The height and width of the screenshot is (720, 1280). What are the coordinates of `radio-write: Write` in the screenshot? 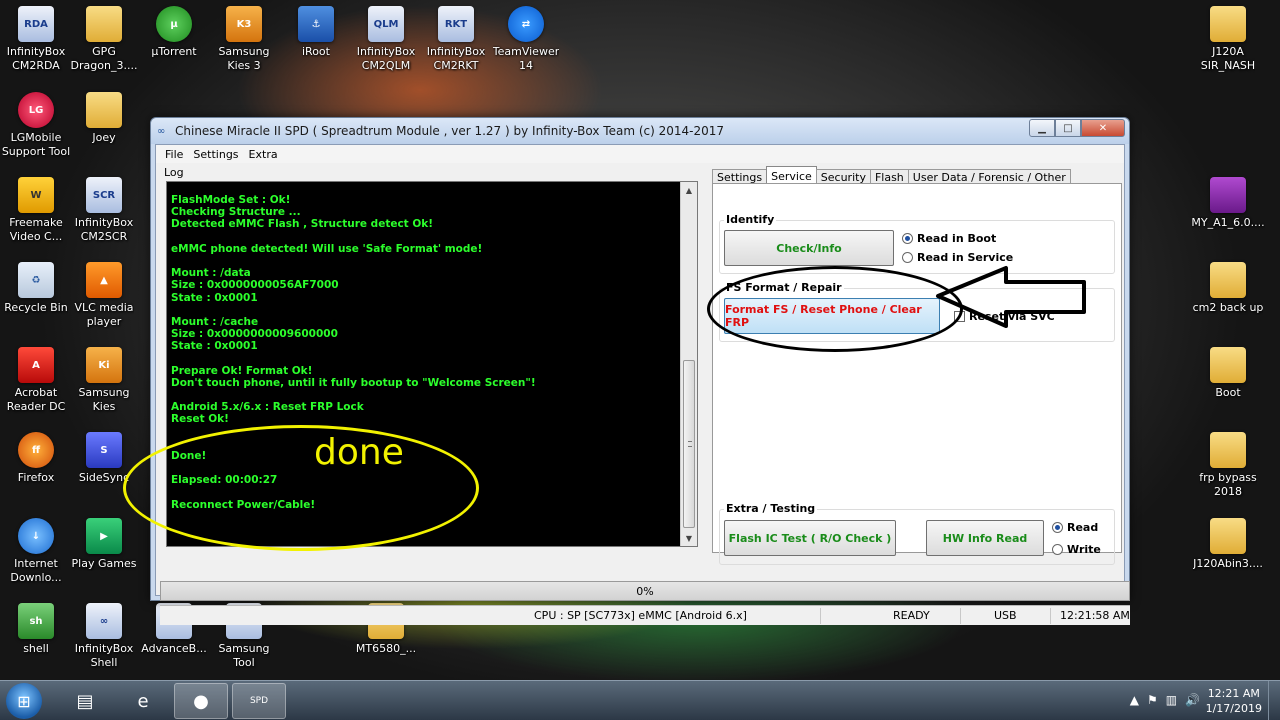 It's located at (1076, 549).